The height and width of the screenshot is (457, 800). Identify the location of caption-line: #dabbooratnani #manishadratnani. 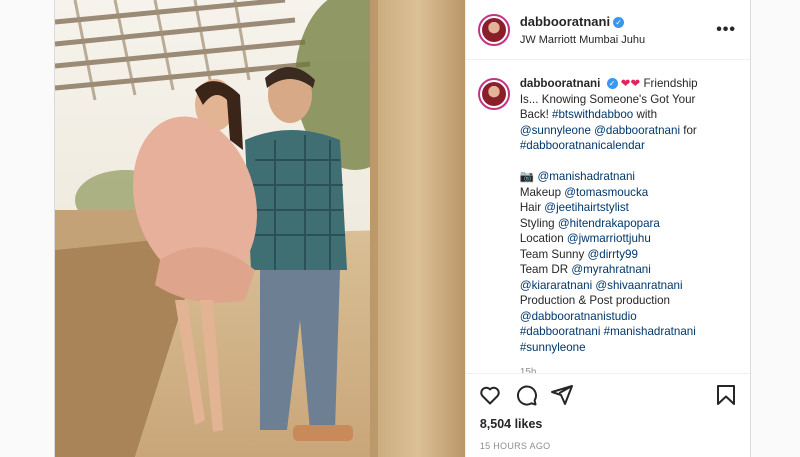
(625, 332).